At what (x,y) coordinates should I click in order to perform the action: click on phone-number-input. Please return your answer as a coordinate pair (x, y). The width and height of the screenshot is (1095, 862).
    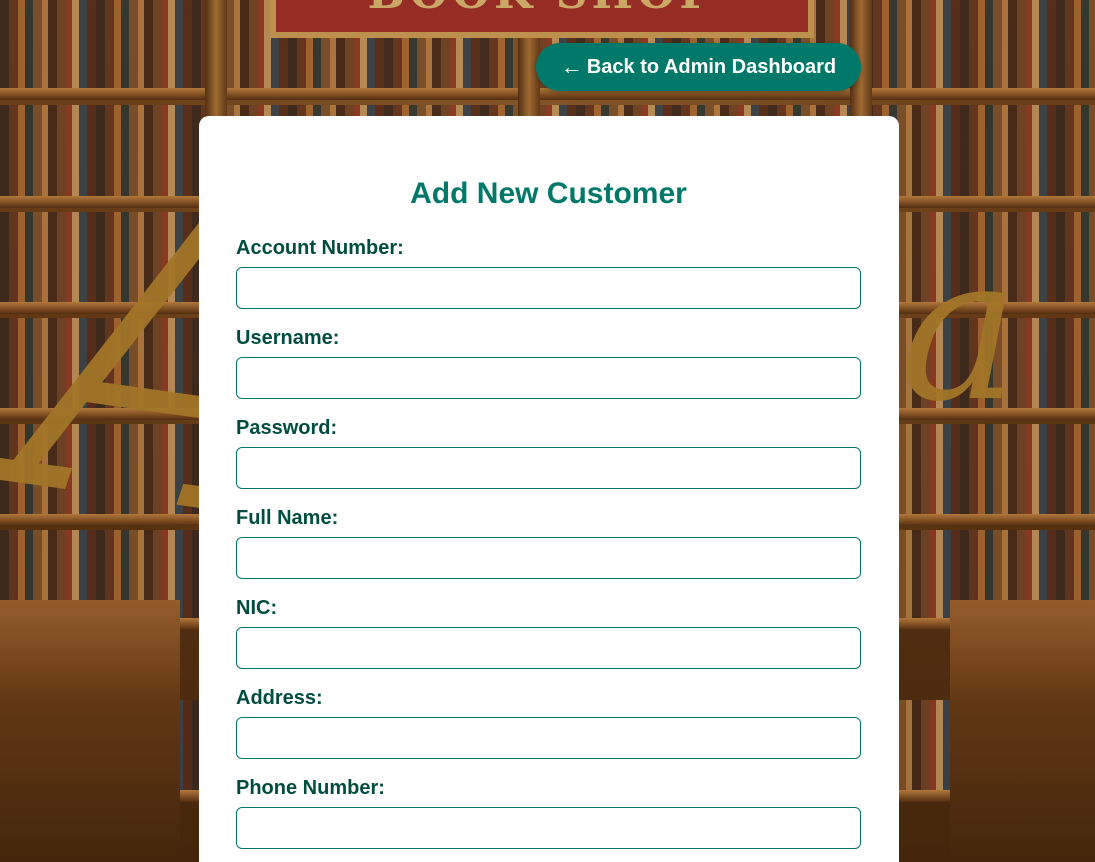
    Looking at the image, I should click on (548, 828).